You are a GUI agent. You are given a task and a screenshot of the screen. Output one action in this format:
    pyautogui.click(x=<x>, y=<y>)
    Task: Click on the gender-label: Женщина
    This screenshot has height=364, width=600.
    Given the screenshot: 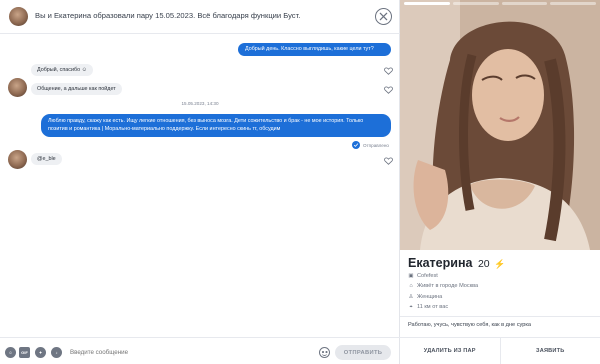 What is the action you would take?
    pyautogui.click(x=430, y=297)
    